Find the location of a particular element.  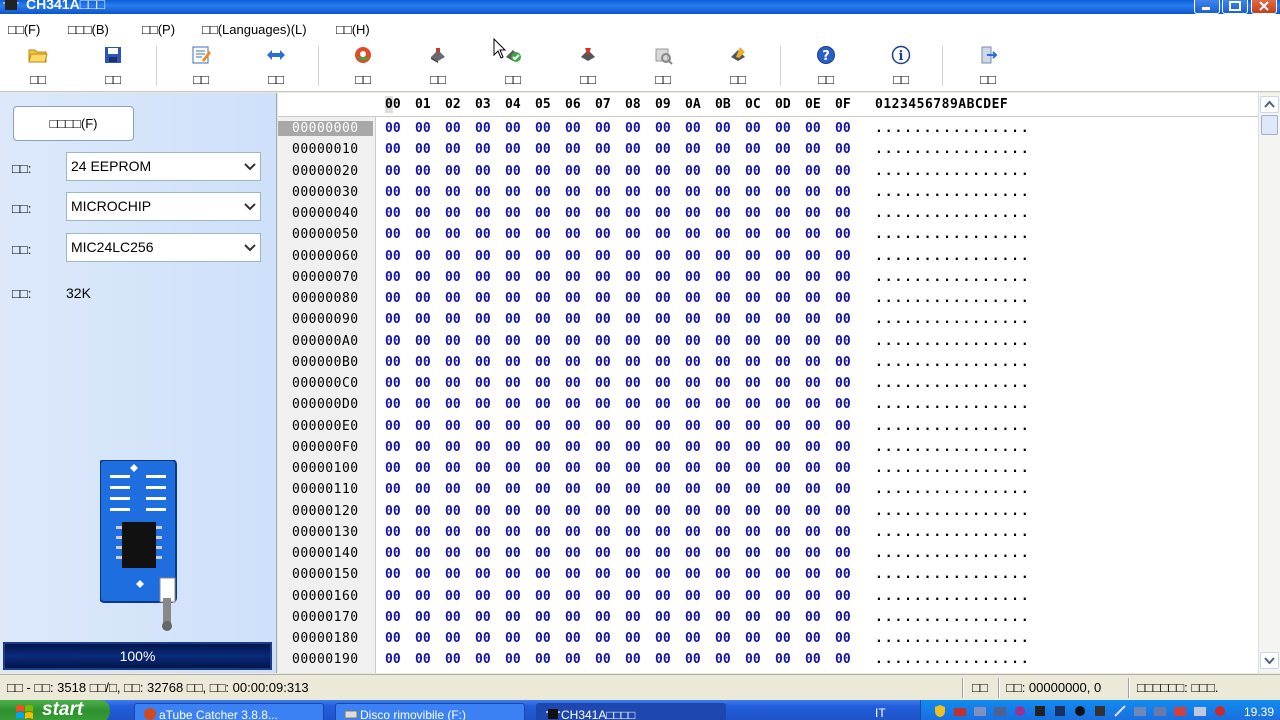

save-button: □□ is located at coordinates (113, 67).